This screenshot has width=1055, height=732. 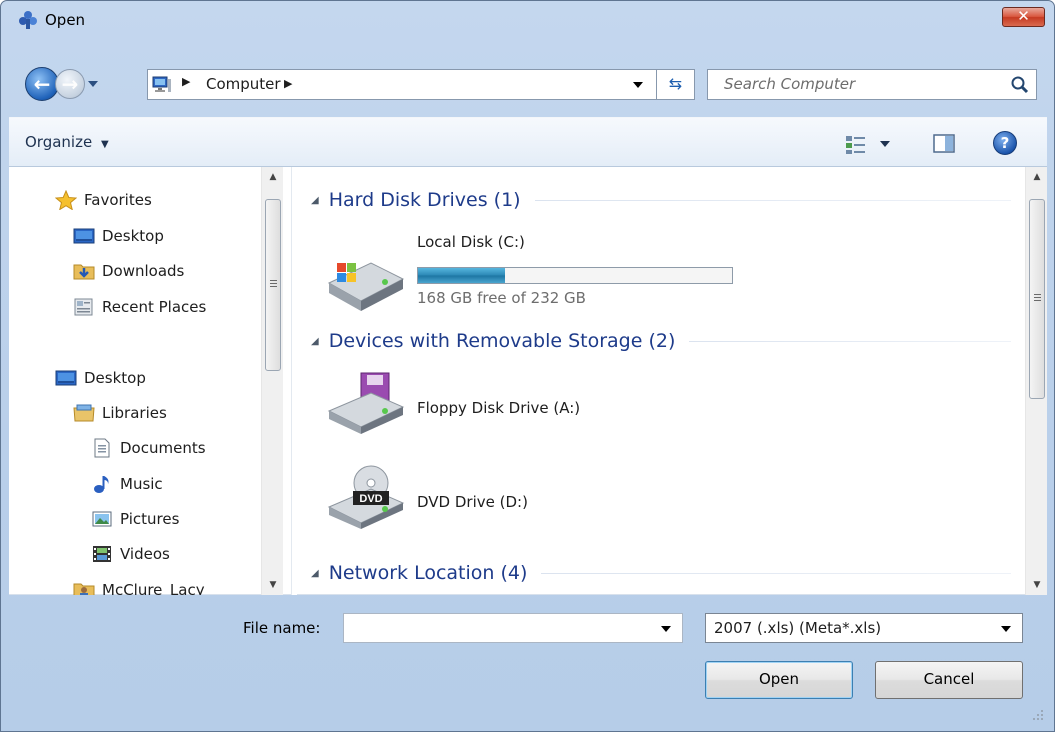 I want to click on disk-free-space-text: 168 GB free of 232 GB, so click(x=501, y=298).